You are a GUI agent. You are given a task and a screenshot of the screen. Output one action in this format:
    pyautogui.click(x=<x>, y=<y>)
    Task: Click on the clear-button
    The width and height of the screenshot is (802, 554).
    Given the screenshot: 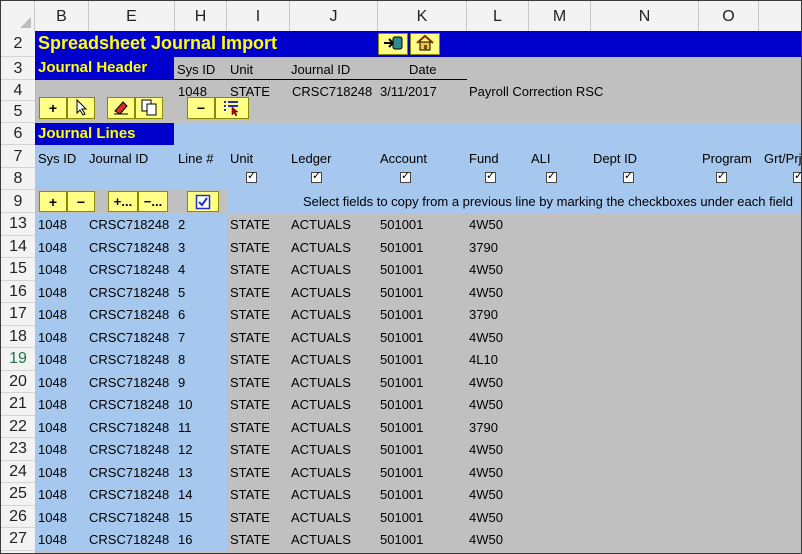 What is the action you would take?
    pyautogui.click(x=121, y=108)
    